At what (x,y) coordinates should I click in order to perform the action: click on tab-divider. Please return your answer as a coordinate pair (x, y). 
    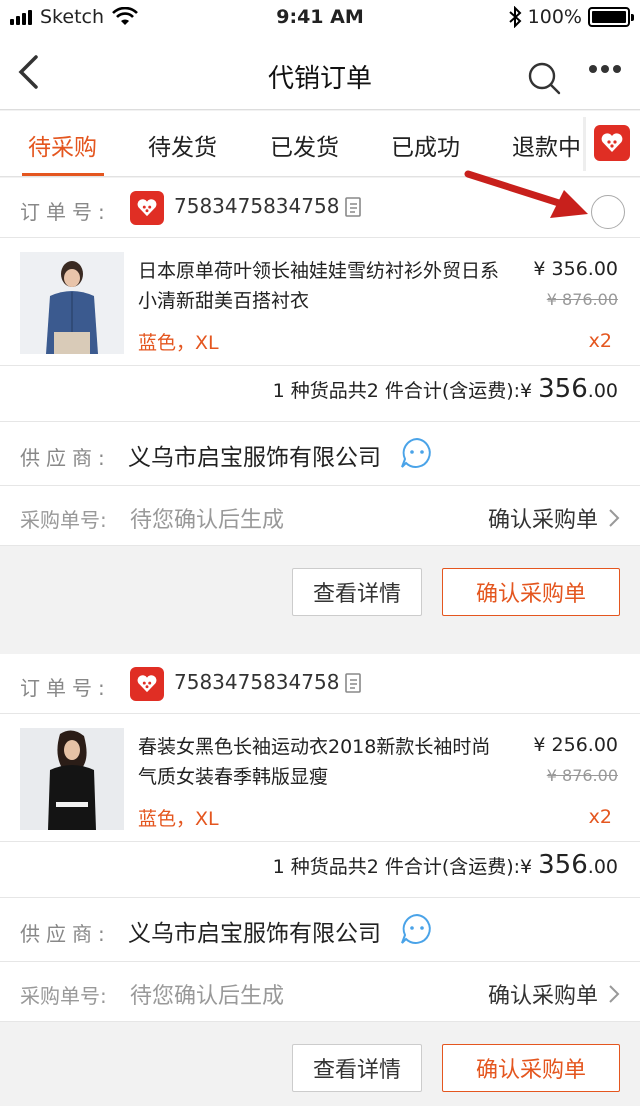
    Looking at the image, I should click on (584, 144).